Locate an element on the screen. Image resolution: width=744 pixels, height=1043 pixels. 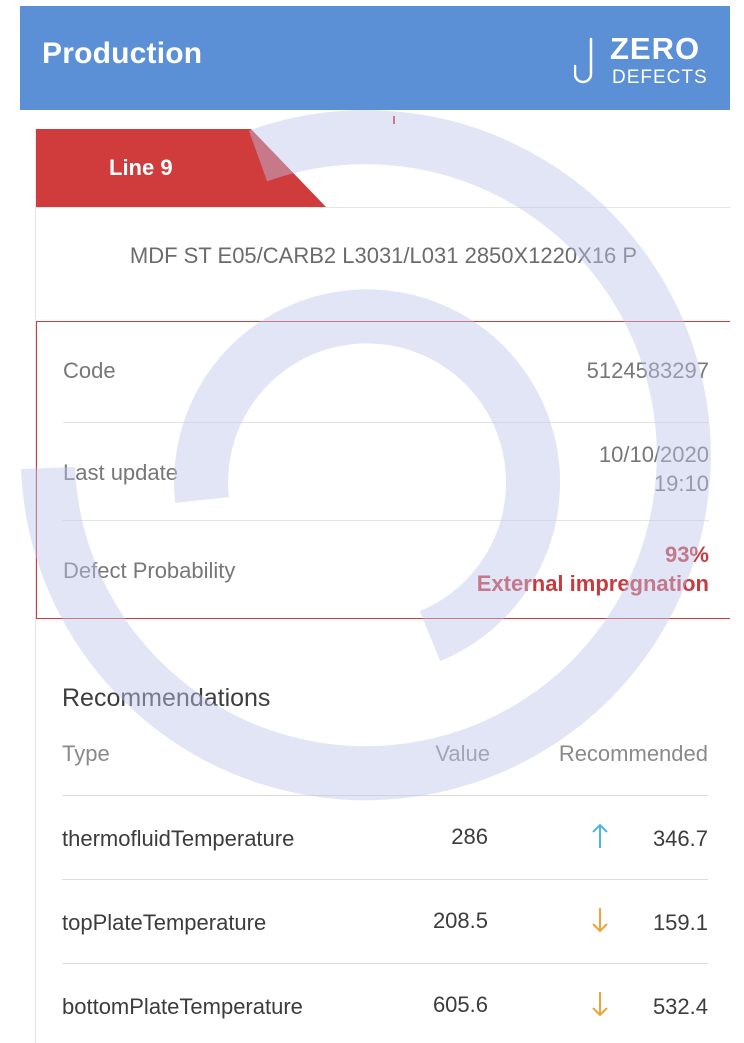
column-header-recommended: Recommended is located at coordinates (633, 753).